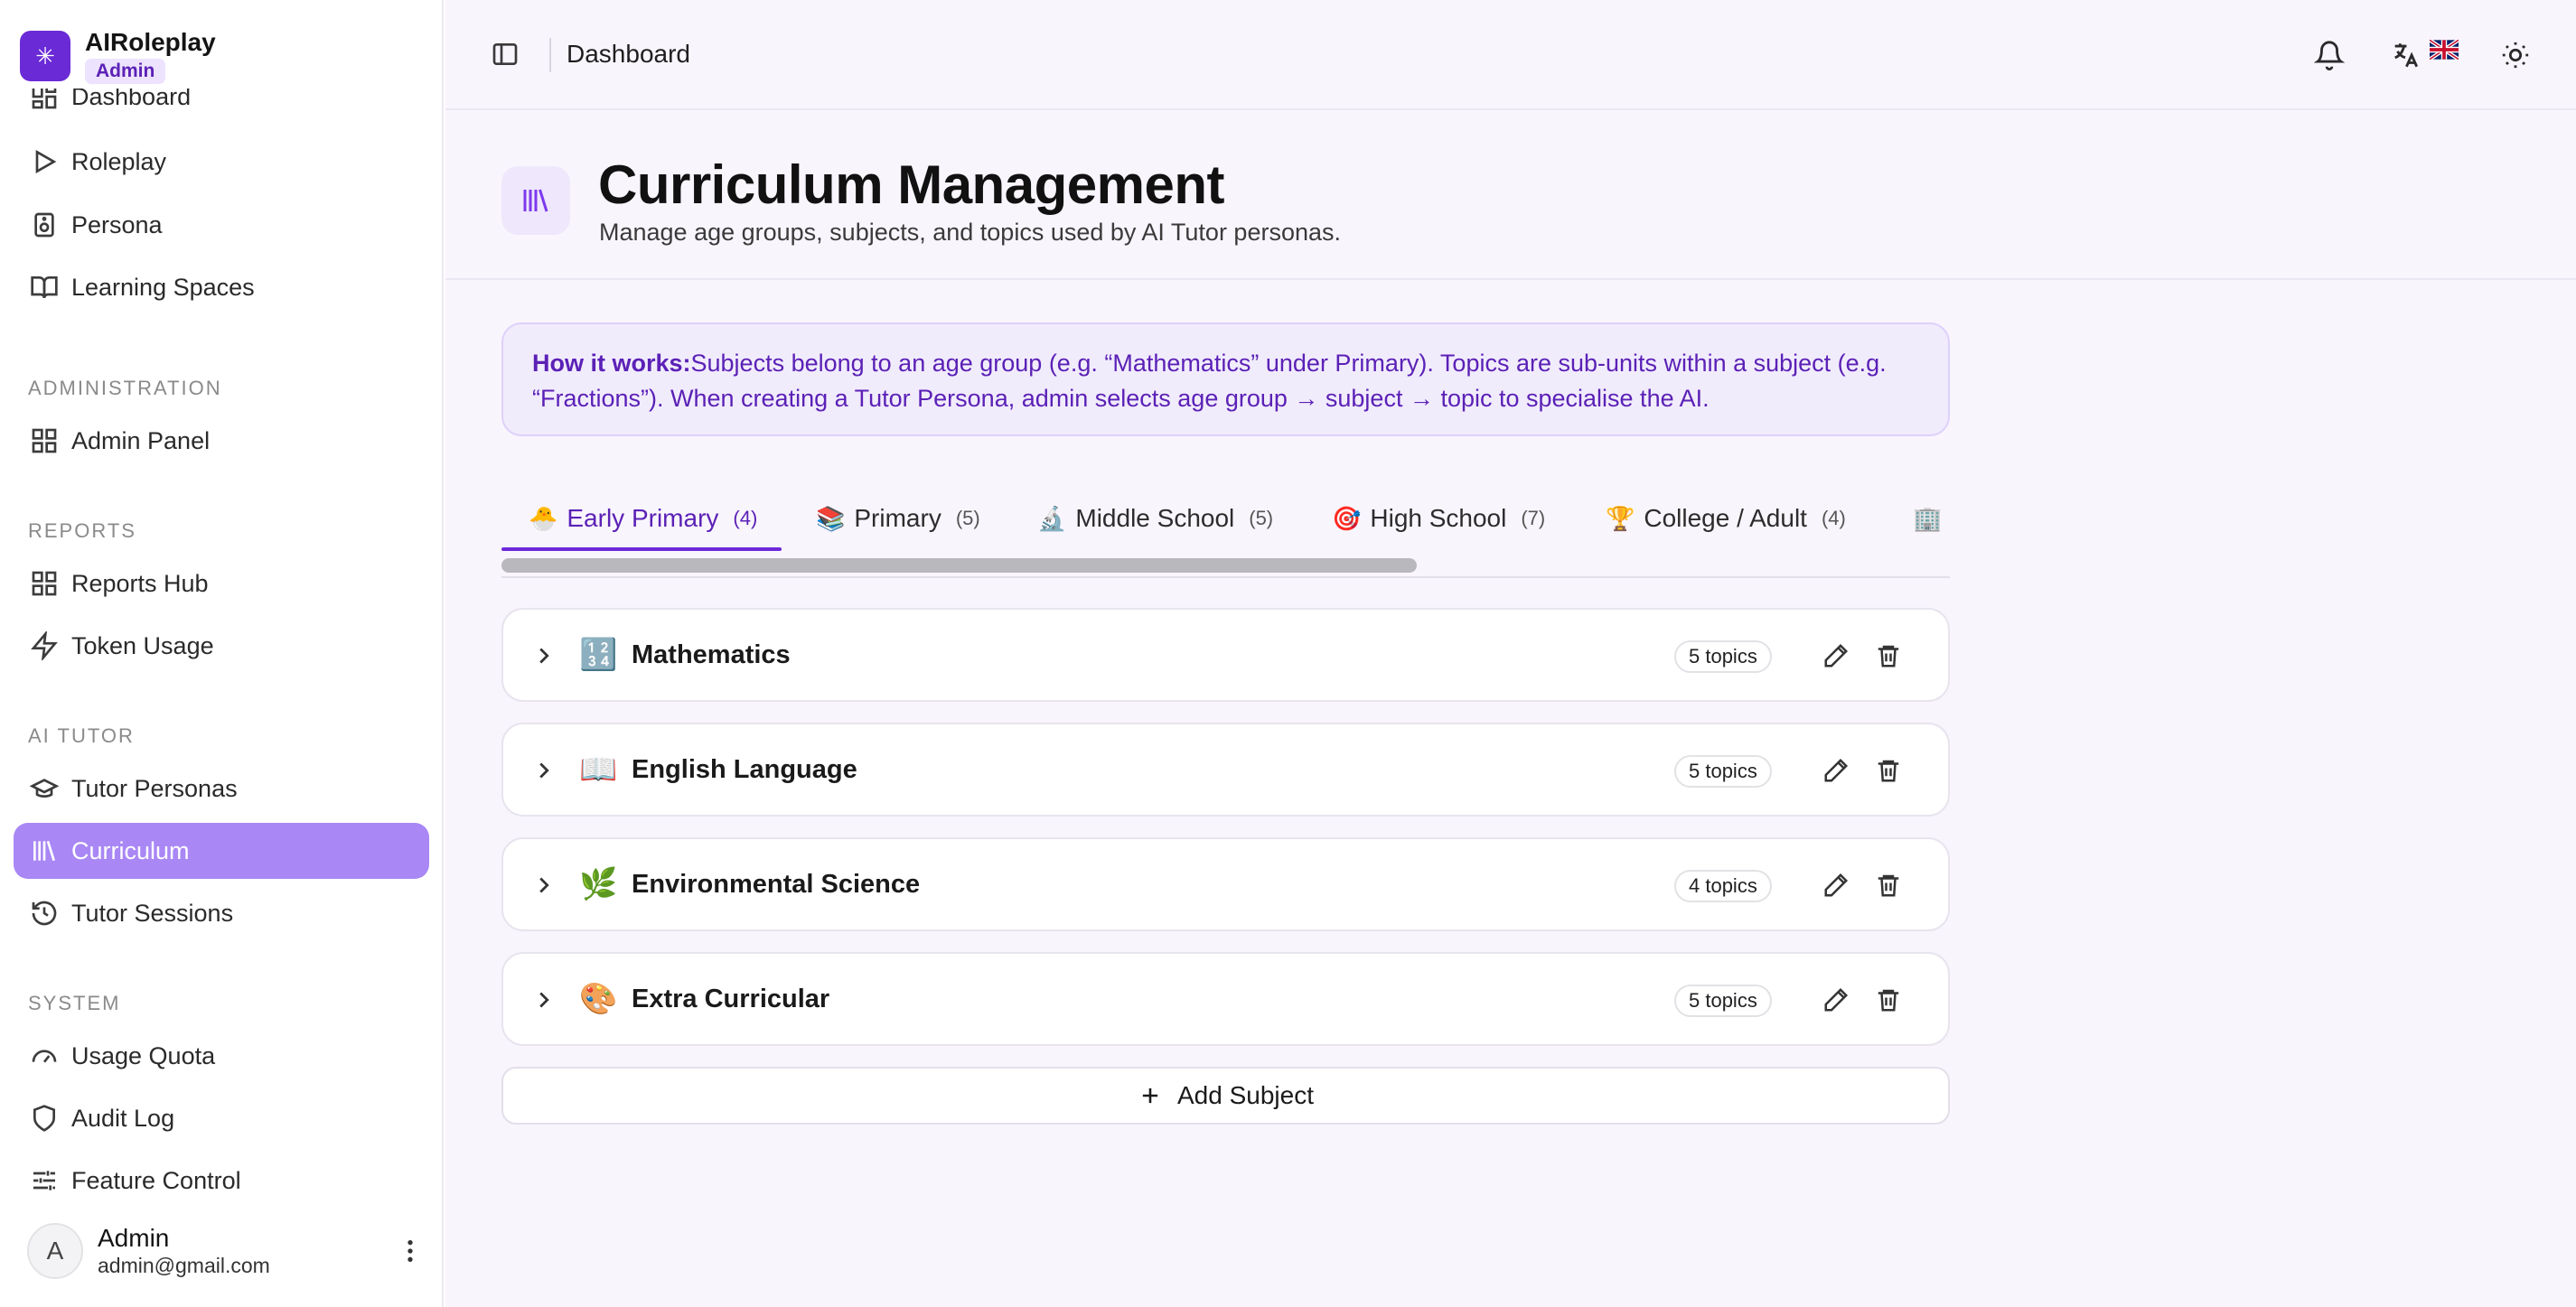 This screenshot has height=1307, width=2576. What do you see at coordinates (82, 530) in the screenshot?
I see `section-reports: REPORTS` at bounding box center [82, 530].